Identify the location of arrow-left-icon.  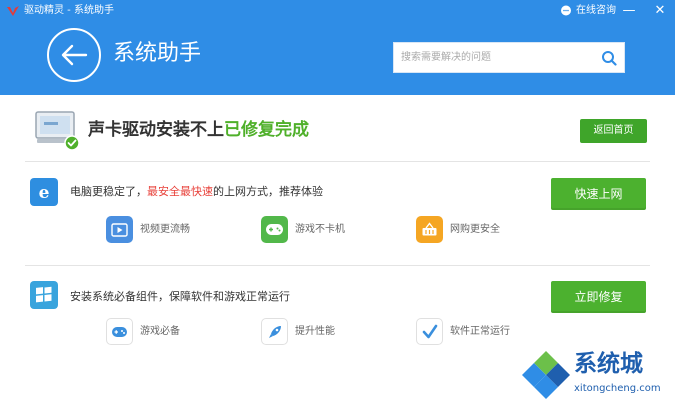
(74, 55).